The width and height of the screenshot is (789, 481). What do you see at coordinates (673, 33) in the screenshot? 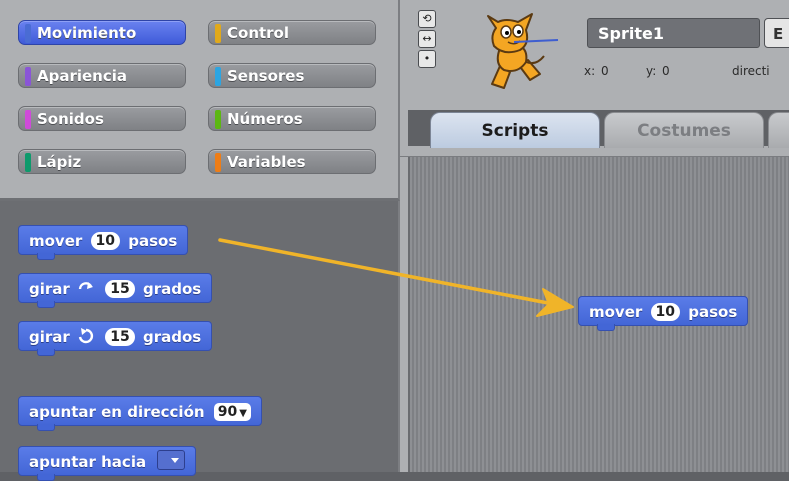
I see `sprite-name-field: Sprite1` at bounding box center [673, 33].